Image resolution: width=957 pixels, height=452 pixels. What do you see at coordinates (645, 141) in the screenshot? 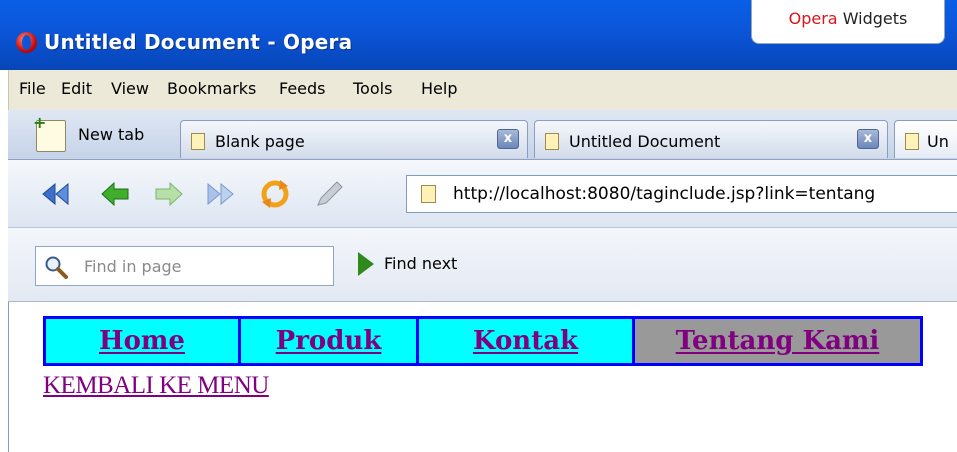
I see `tab-label: Untitled Document` at bounding box center [645, 141].